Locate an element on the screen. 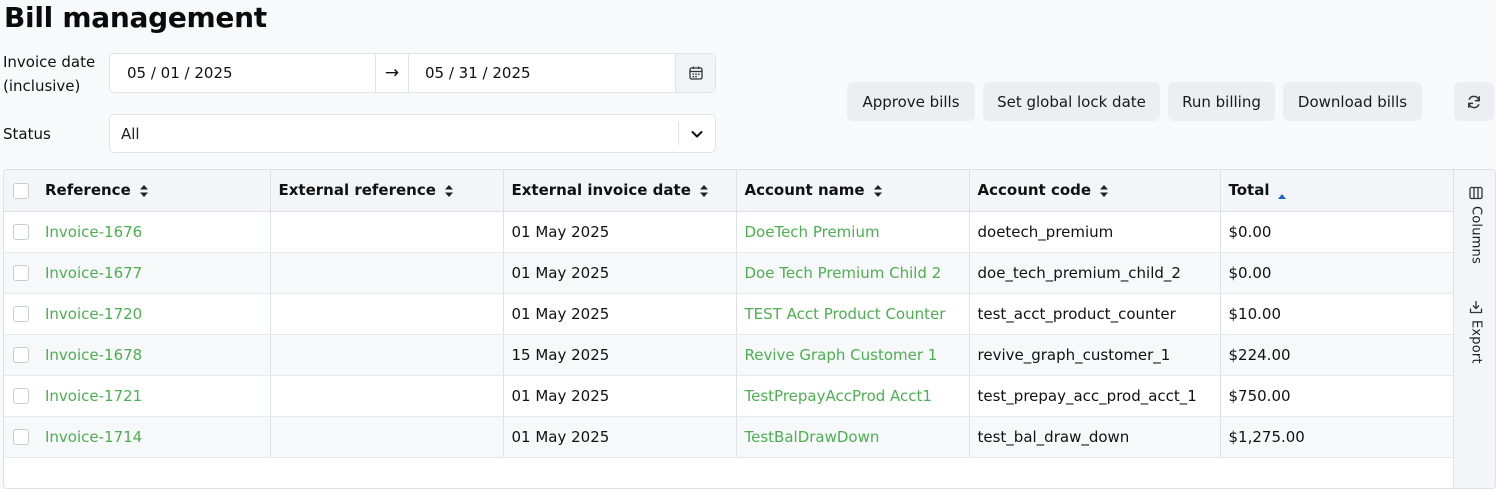 This screenshot has height=489, width=1496. column-header-external-reference: External reference is located at coordinates (387, 191).